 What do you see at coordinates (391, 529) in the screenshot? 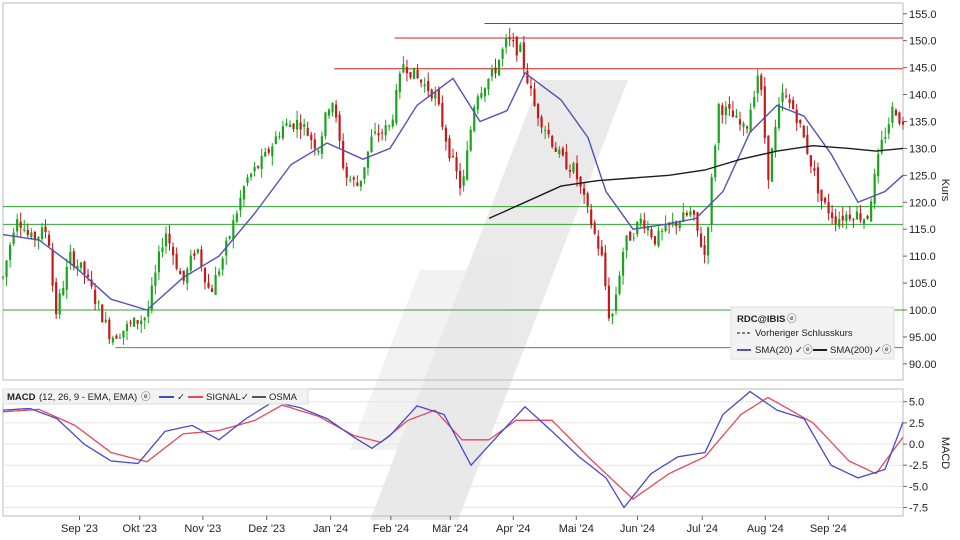
I see `x-tick-label: Feb '24` at bounding box center [391, 529].